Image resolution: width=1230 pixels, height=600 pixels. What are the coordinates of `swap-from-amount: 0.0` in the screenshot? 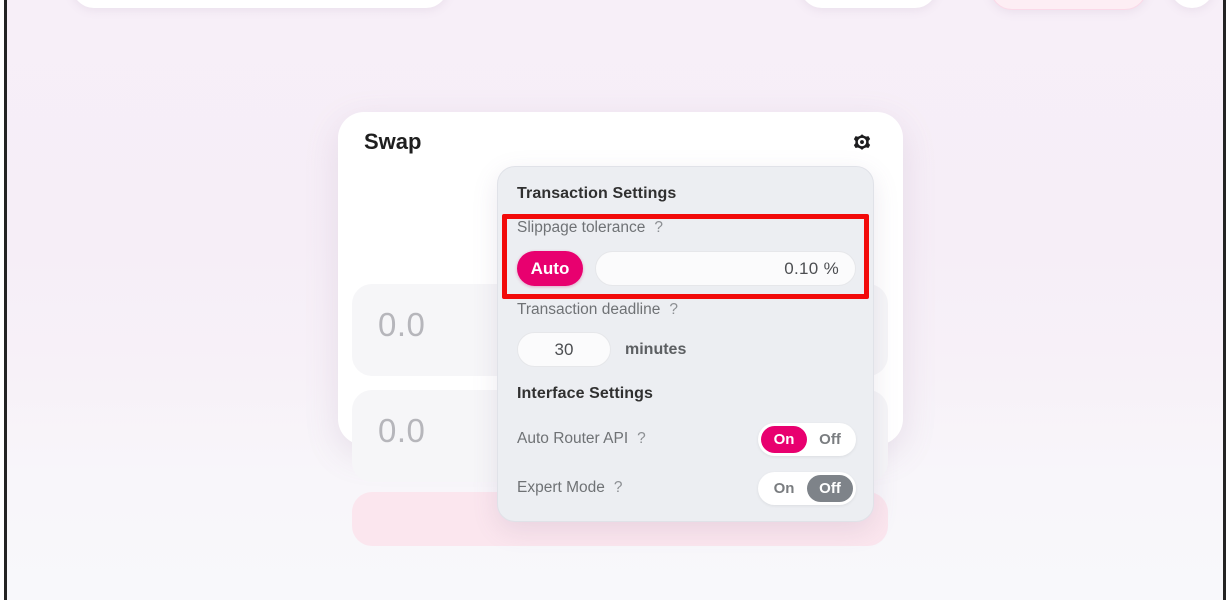 It's located at (401, 324).